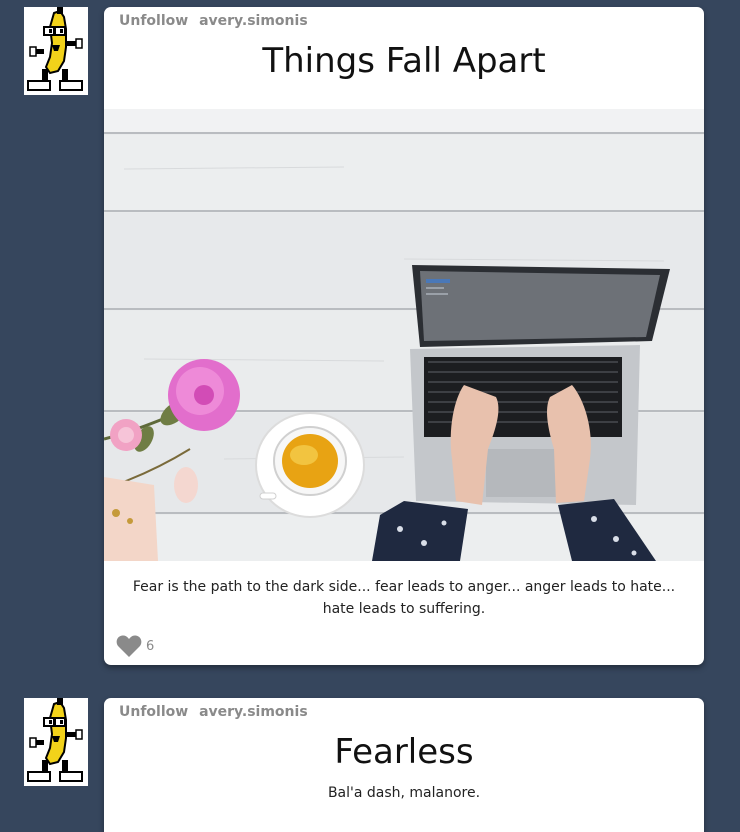  Describe the element at coordinates (404, 793) in the screenshot. I see `post-body: Bal'a dash, malanore.` at that location.